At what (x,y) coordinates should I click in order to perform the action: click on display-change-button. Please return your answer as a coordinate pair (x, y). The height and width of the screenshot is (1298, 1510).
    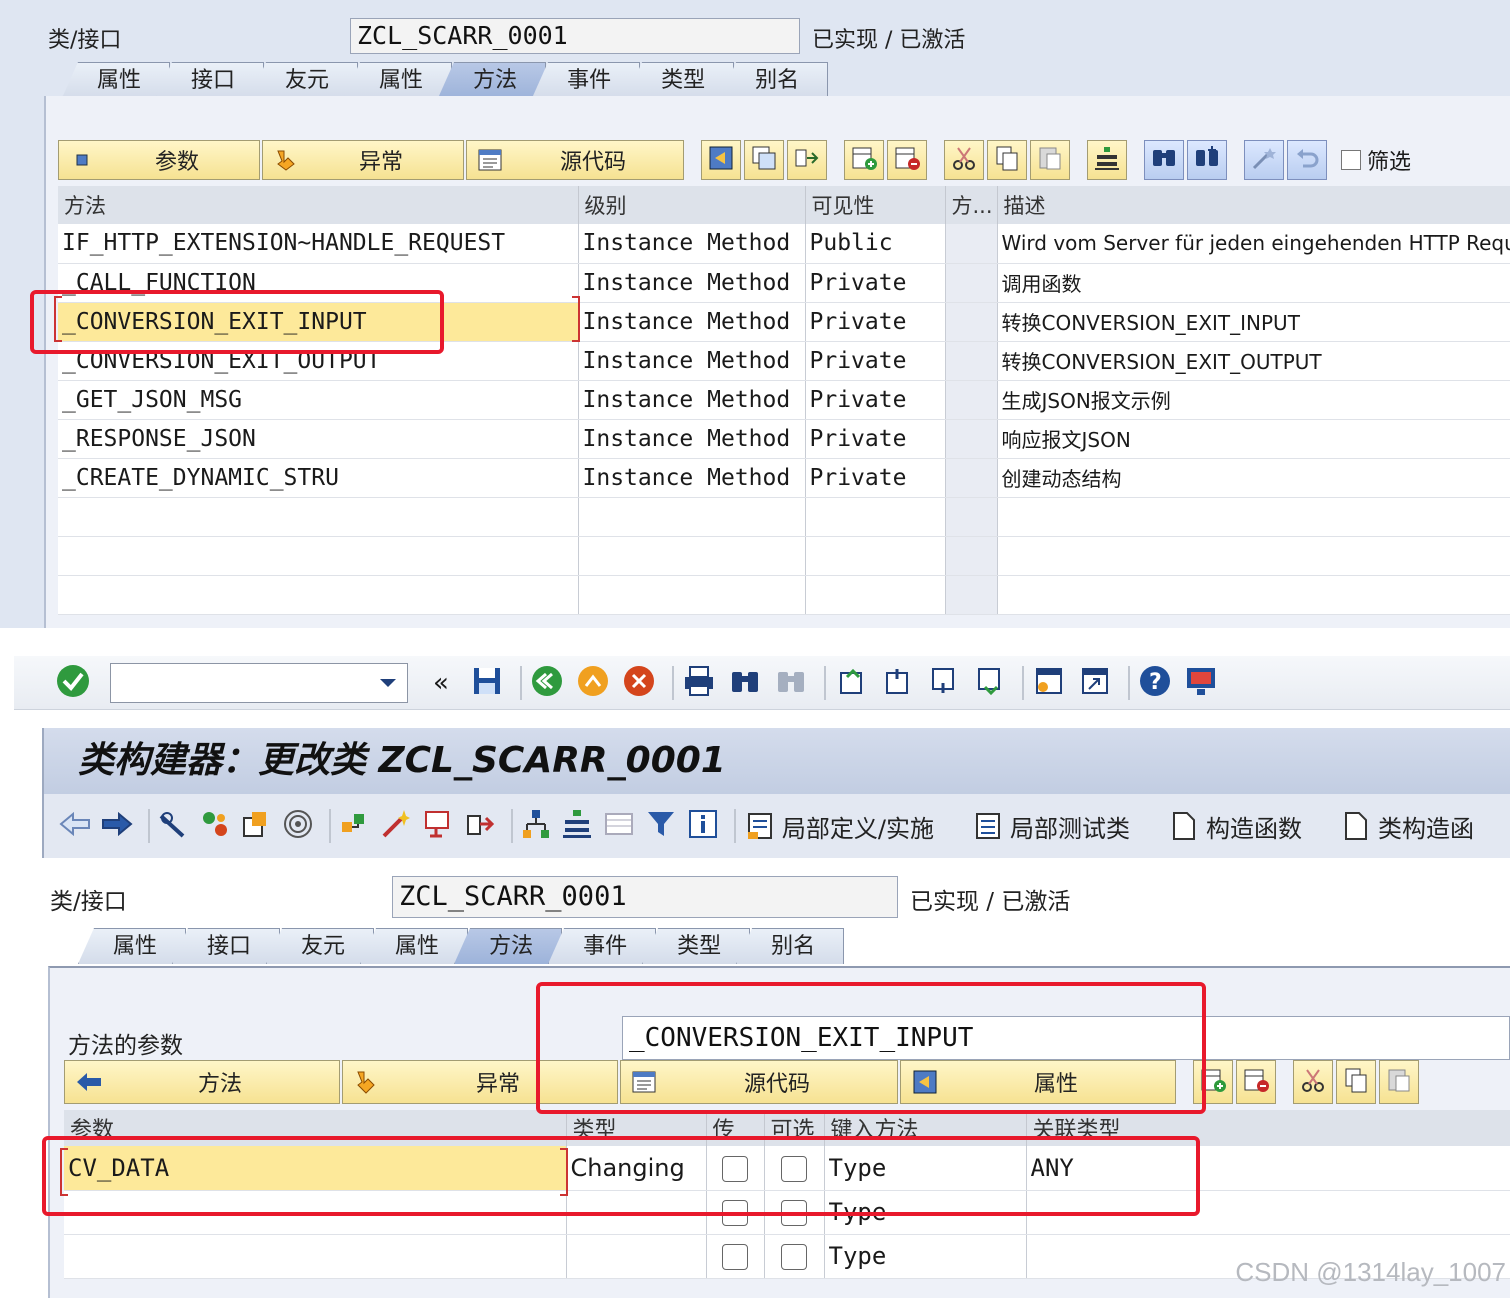
    Looking at the image, I should click on (173, 826).